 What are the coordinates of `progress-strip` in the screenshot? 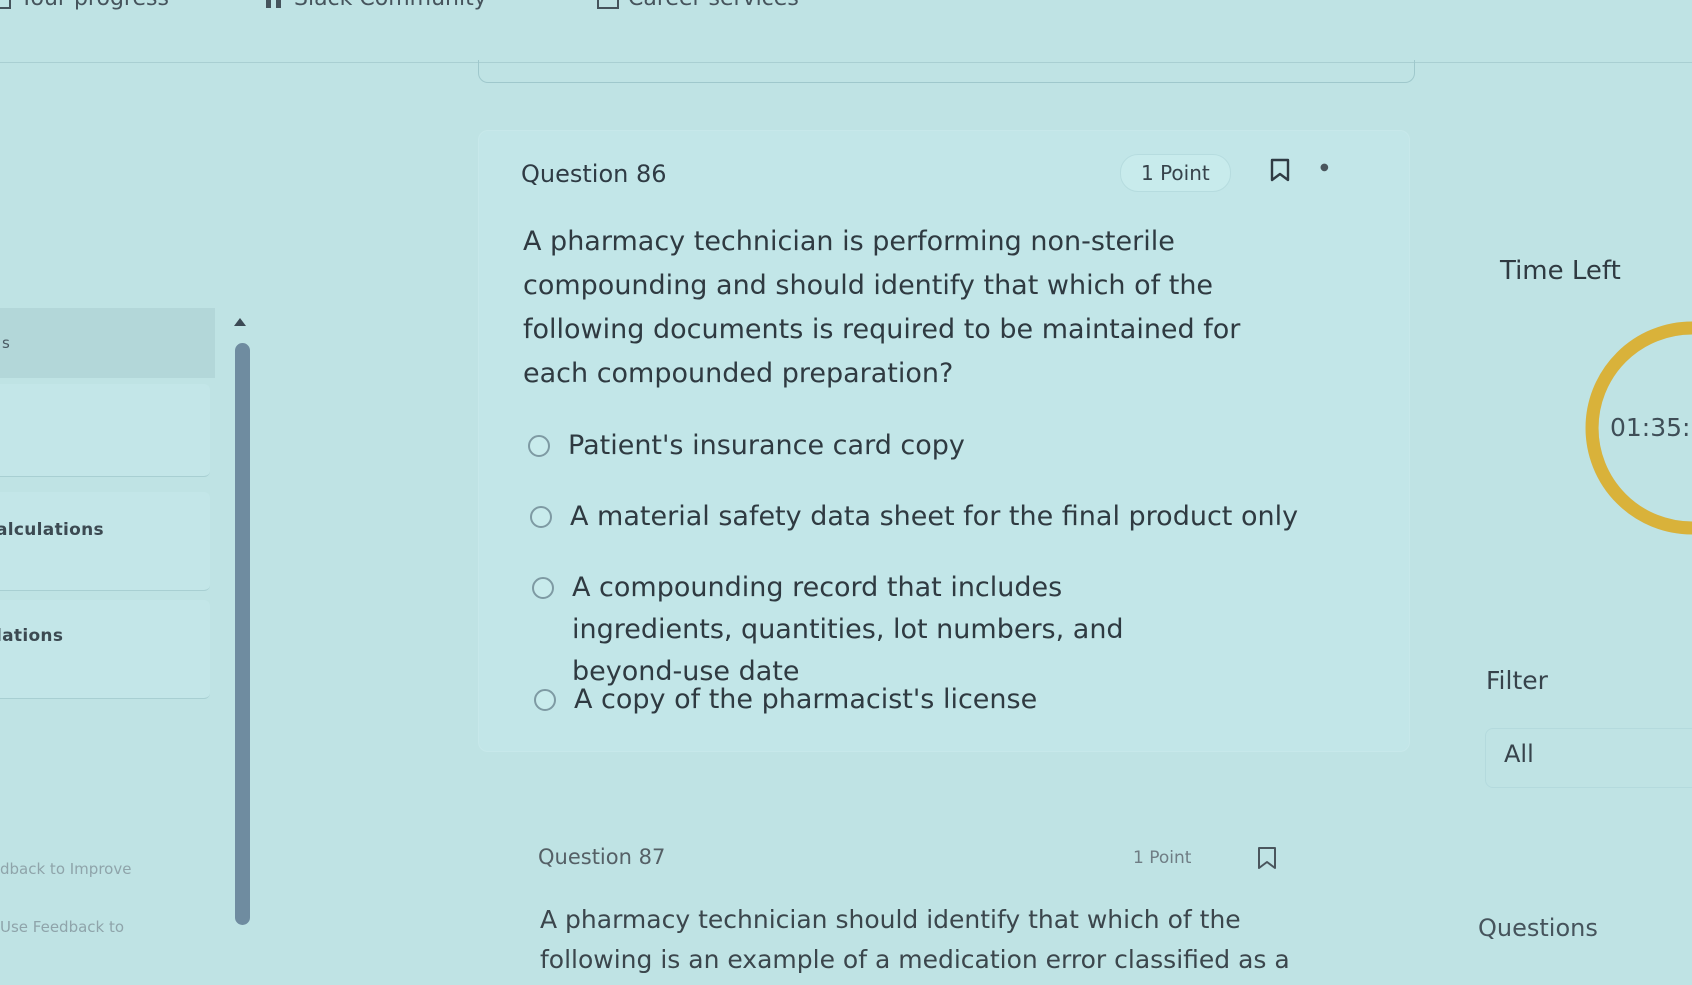 It's located at (946, 71).